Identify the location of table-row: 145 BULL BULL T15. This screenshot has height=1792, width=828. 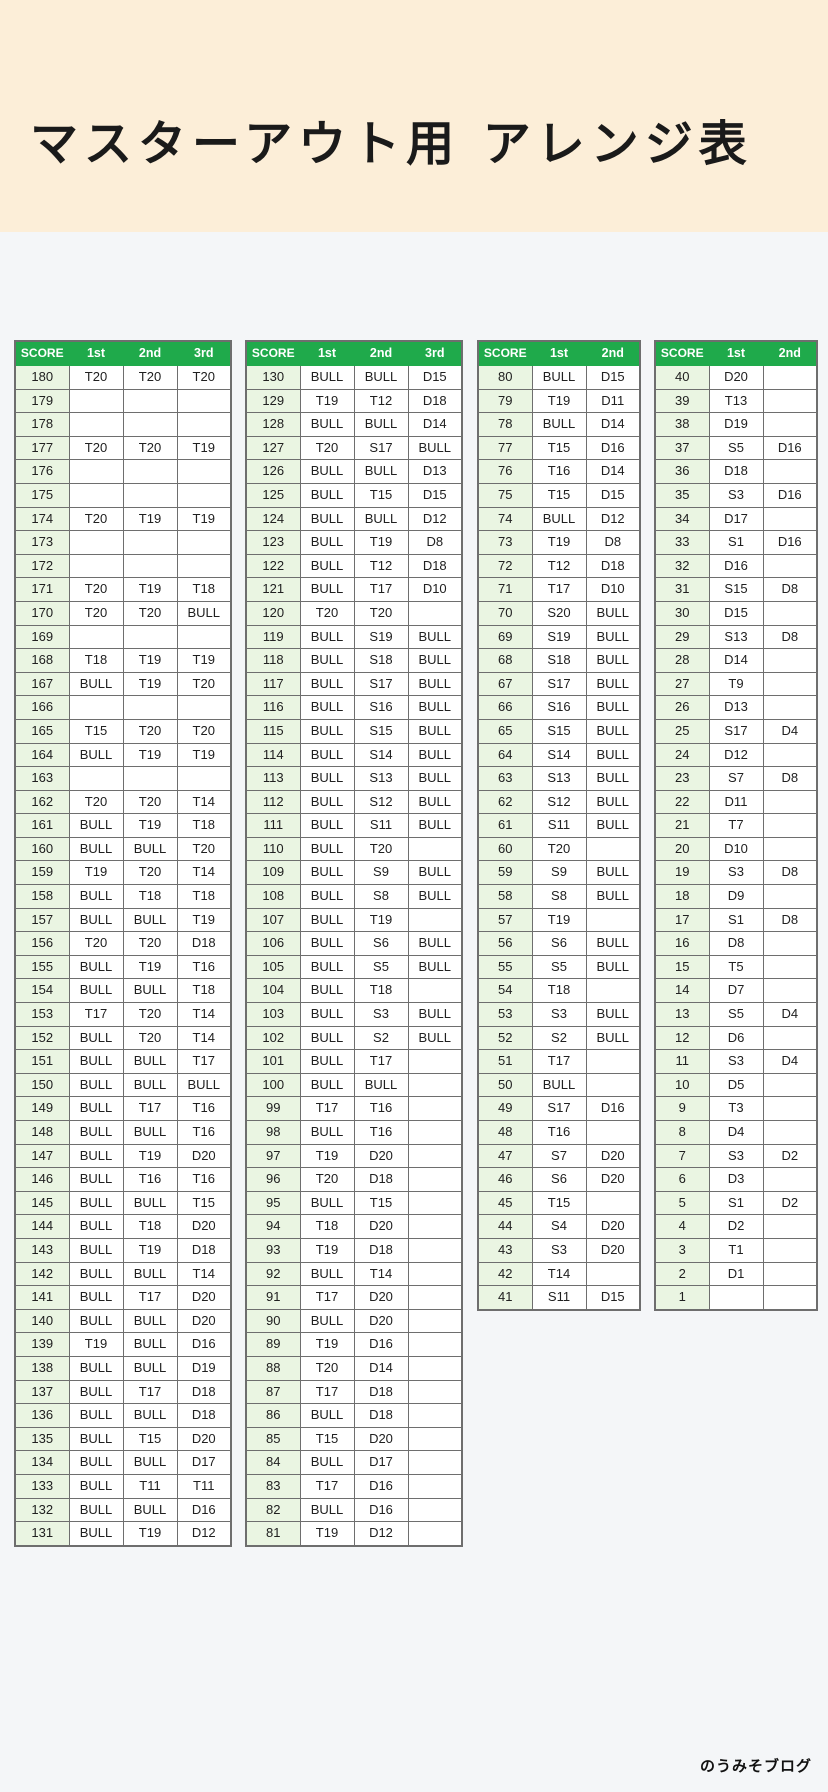
(123, 1203).